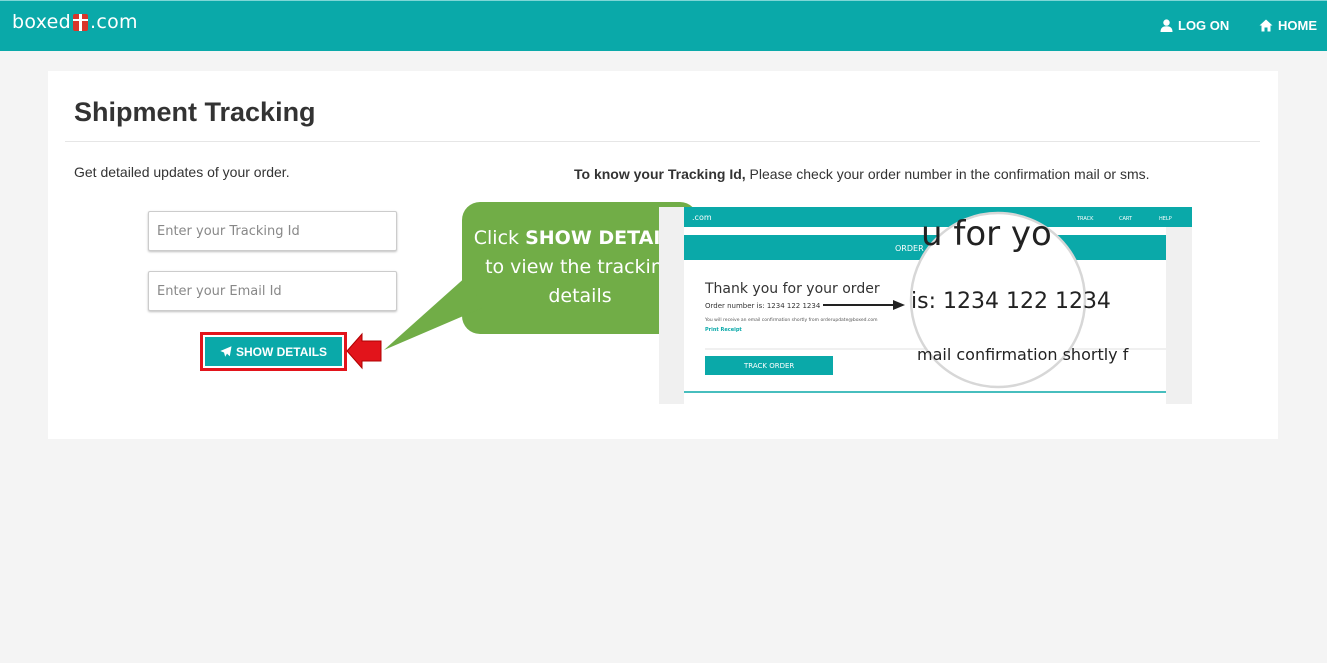 This screenshot has height=663, width=1327. What do you see at coordinates (1011, 301) in the screenshot?
I see `zoom-mid-text: is: 1234 122 1234` at bounding box center [1011, 301].